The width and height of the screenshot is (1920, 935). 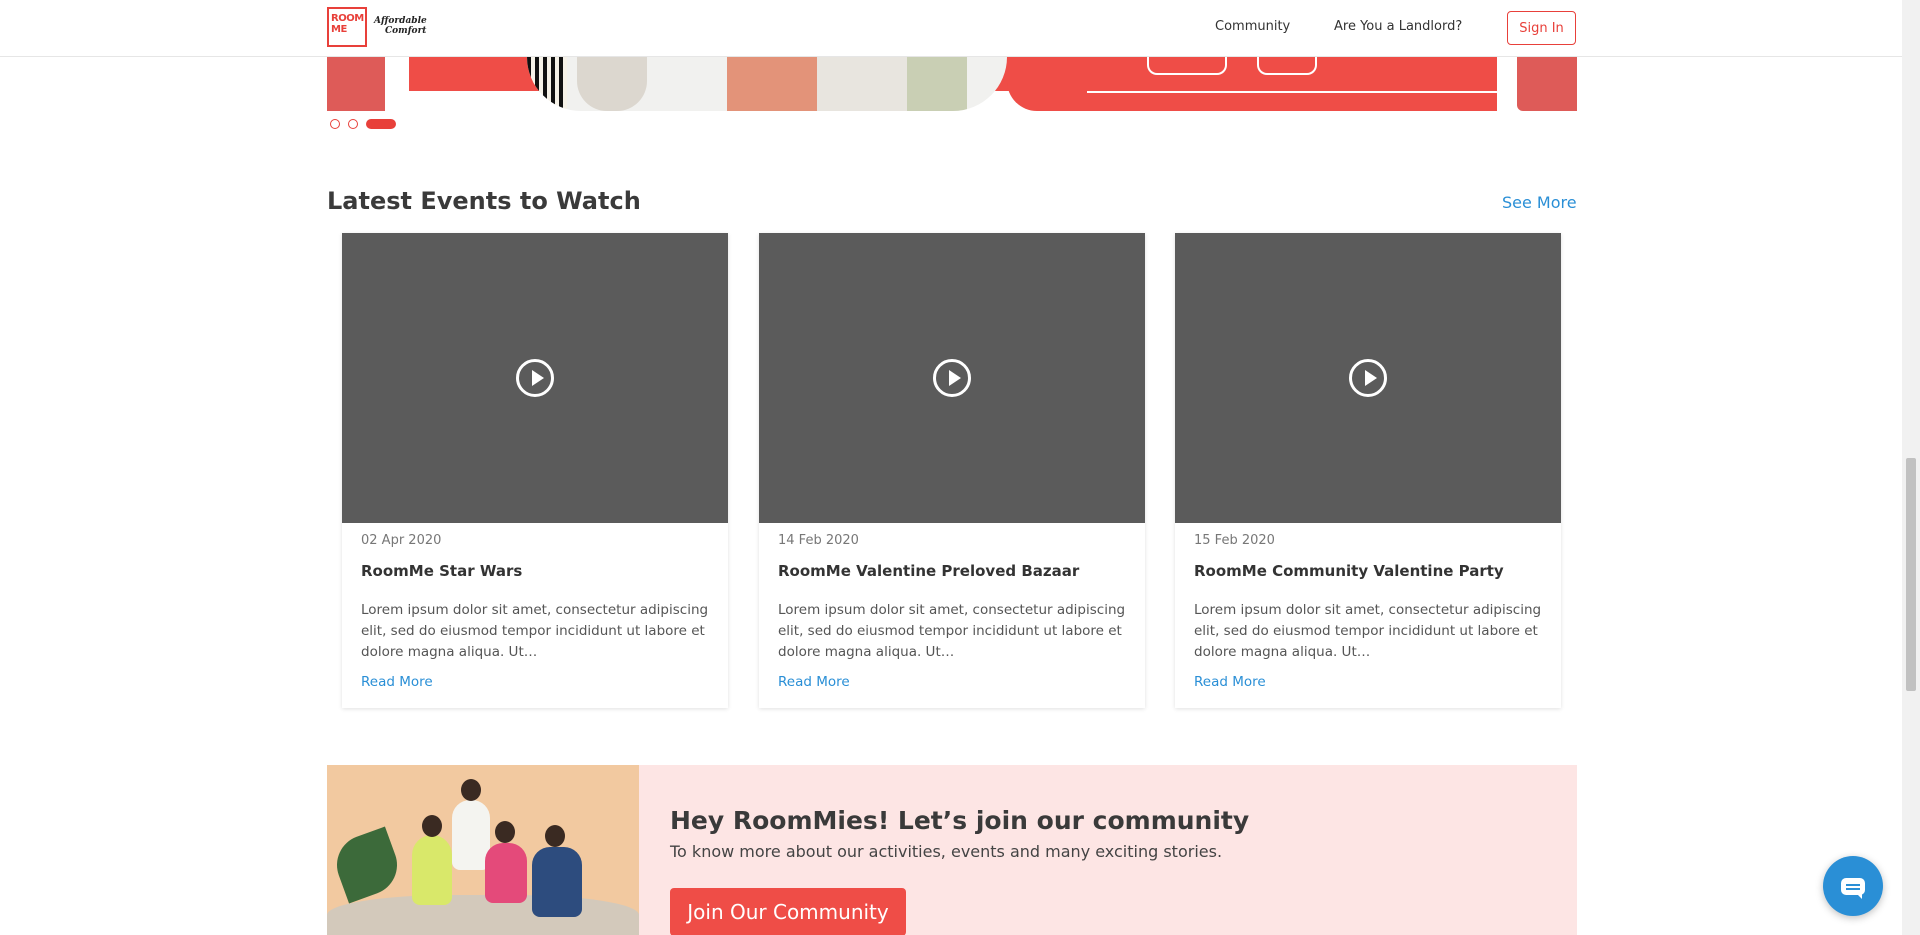 I want to click on event-title: RoomMe Star Wars, so click(x=441, y=571).